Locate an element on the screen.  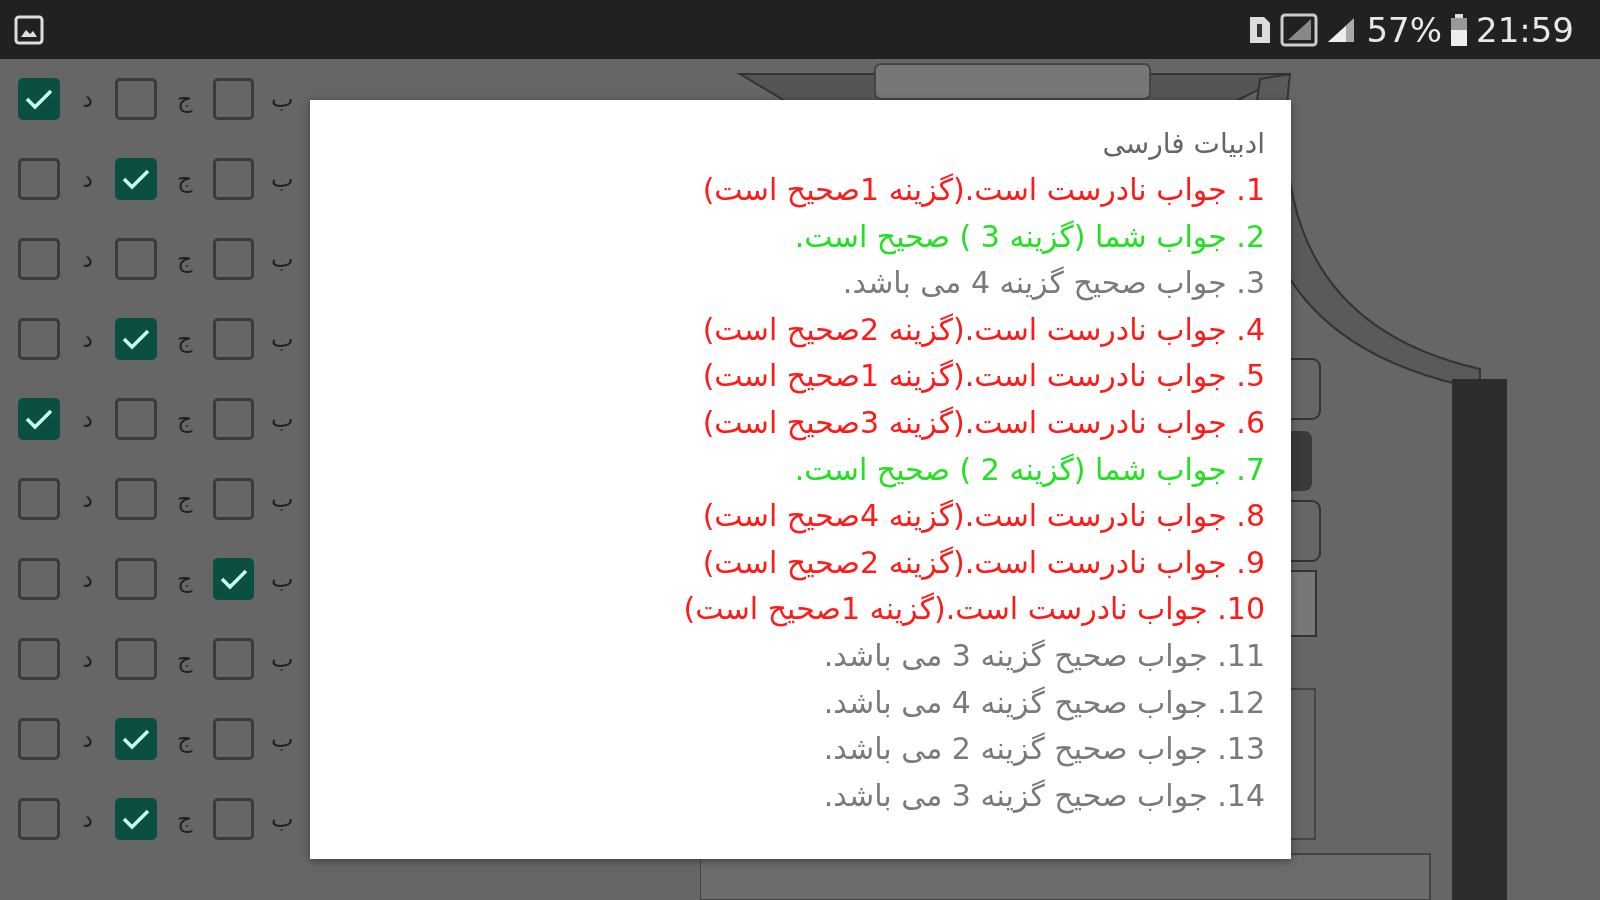
result-line: 8. جواب نادرست است.(گزینه 4صحیح است) is located at coordinates (983, 516).